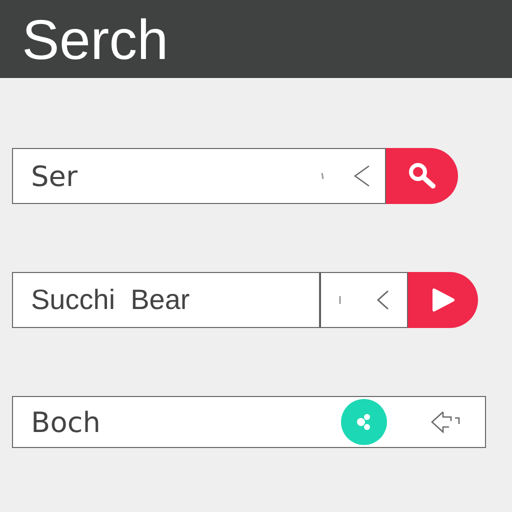  I want to click on field-value: Ser, so click(55, 176).